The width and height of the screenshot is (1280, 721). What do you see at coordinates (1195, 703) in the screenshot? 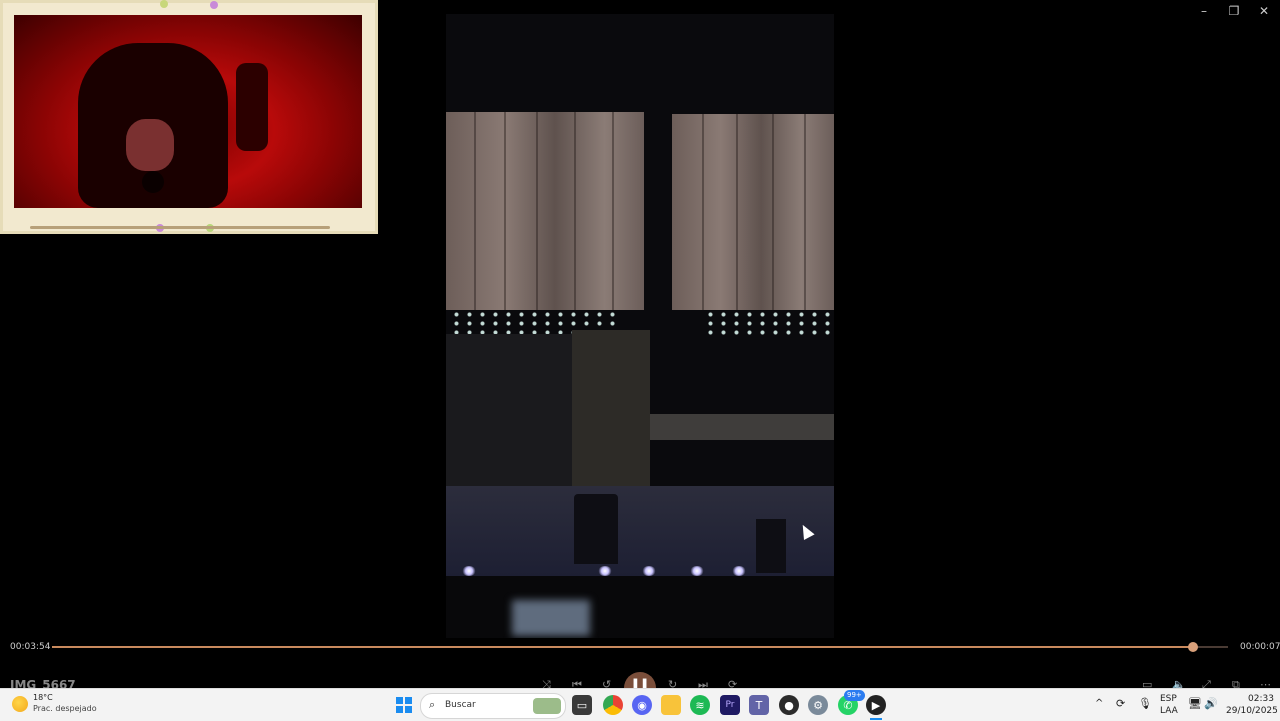
I see `network-icon: 🖥` at bounding box center [1195, 703].